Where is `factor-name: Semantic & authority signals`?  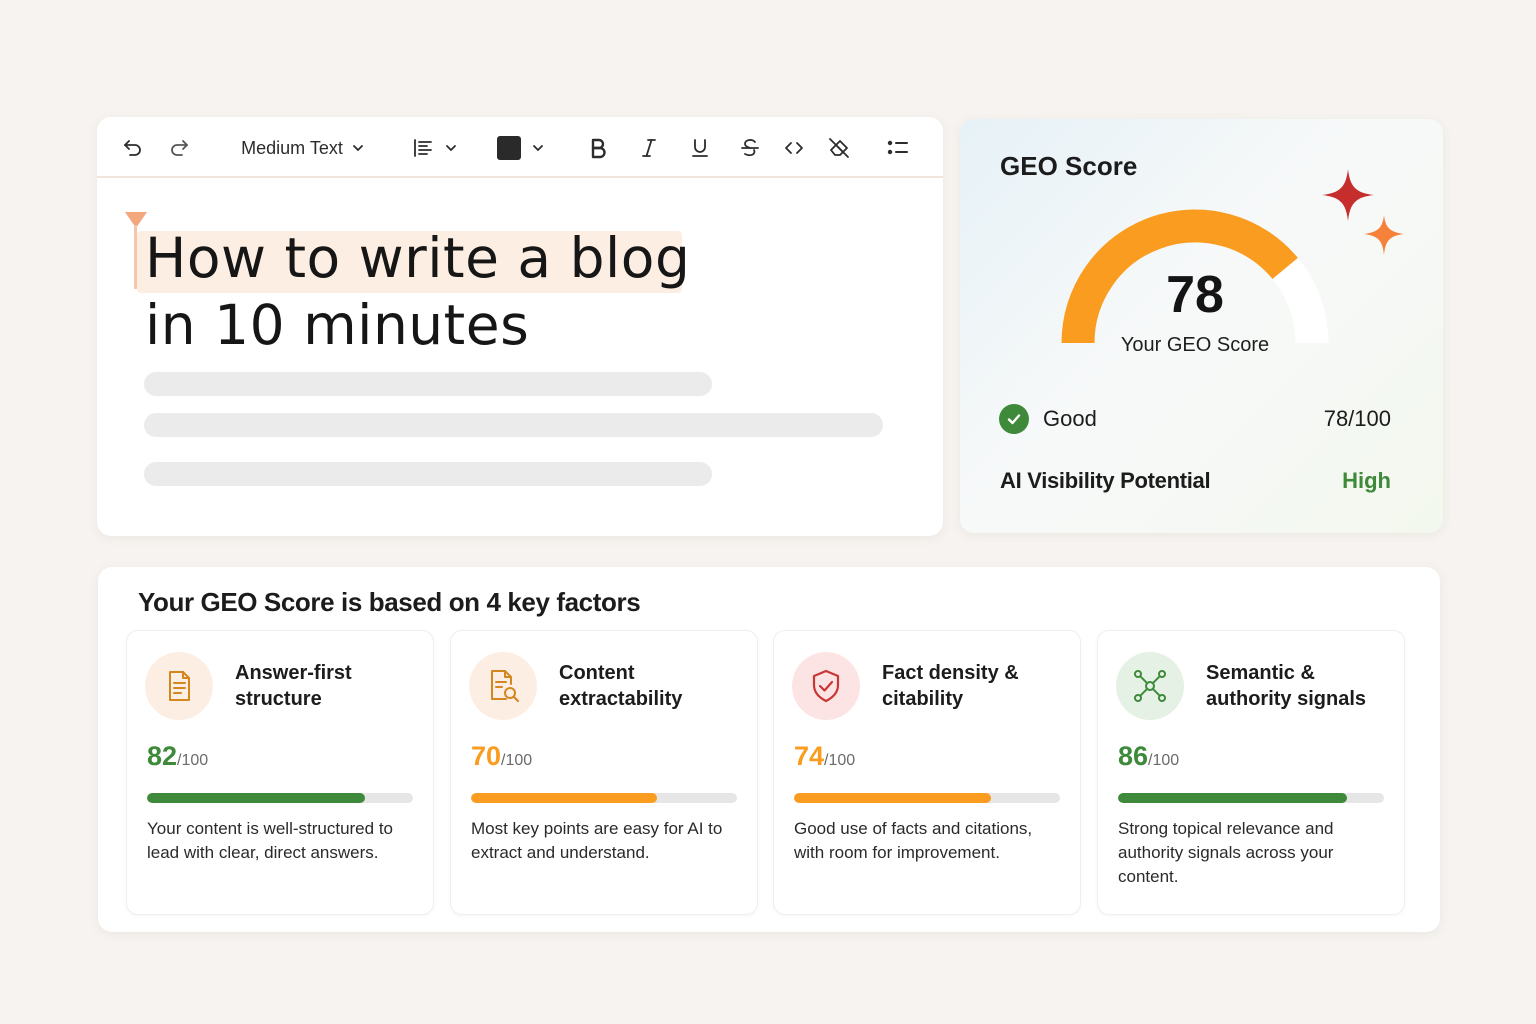 factor-name: Semantic & authority signals is located at coordinates (1286, 686).